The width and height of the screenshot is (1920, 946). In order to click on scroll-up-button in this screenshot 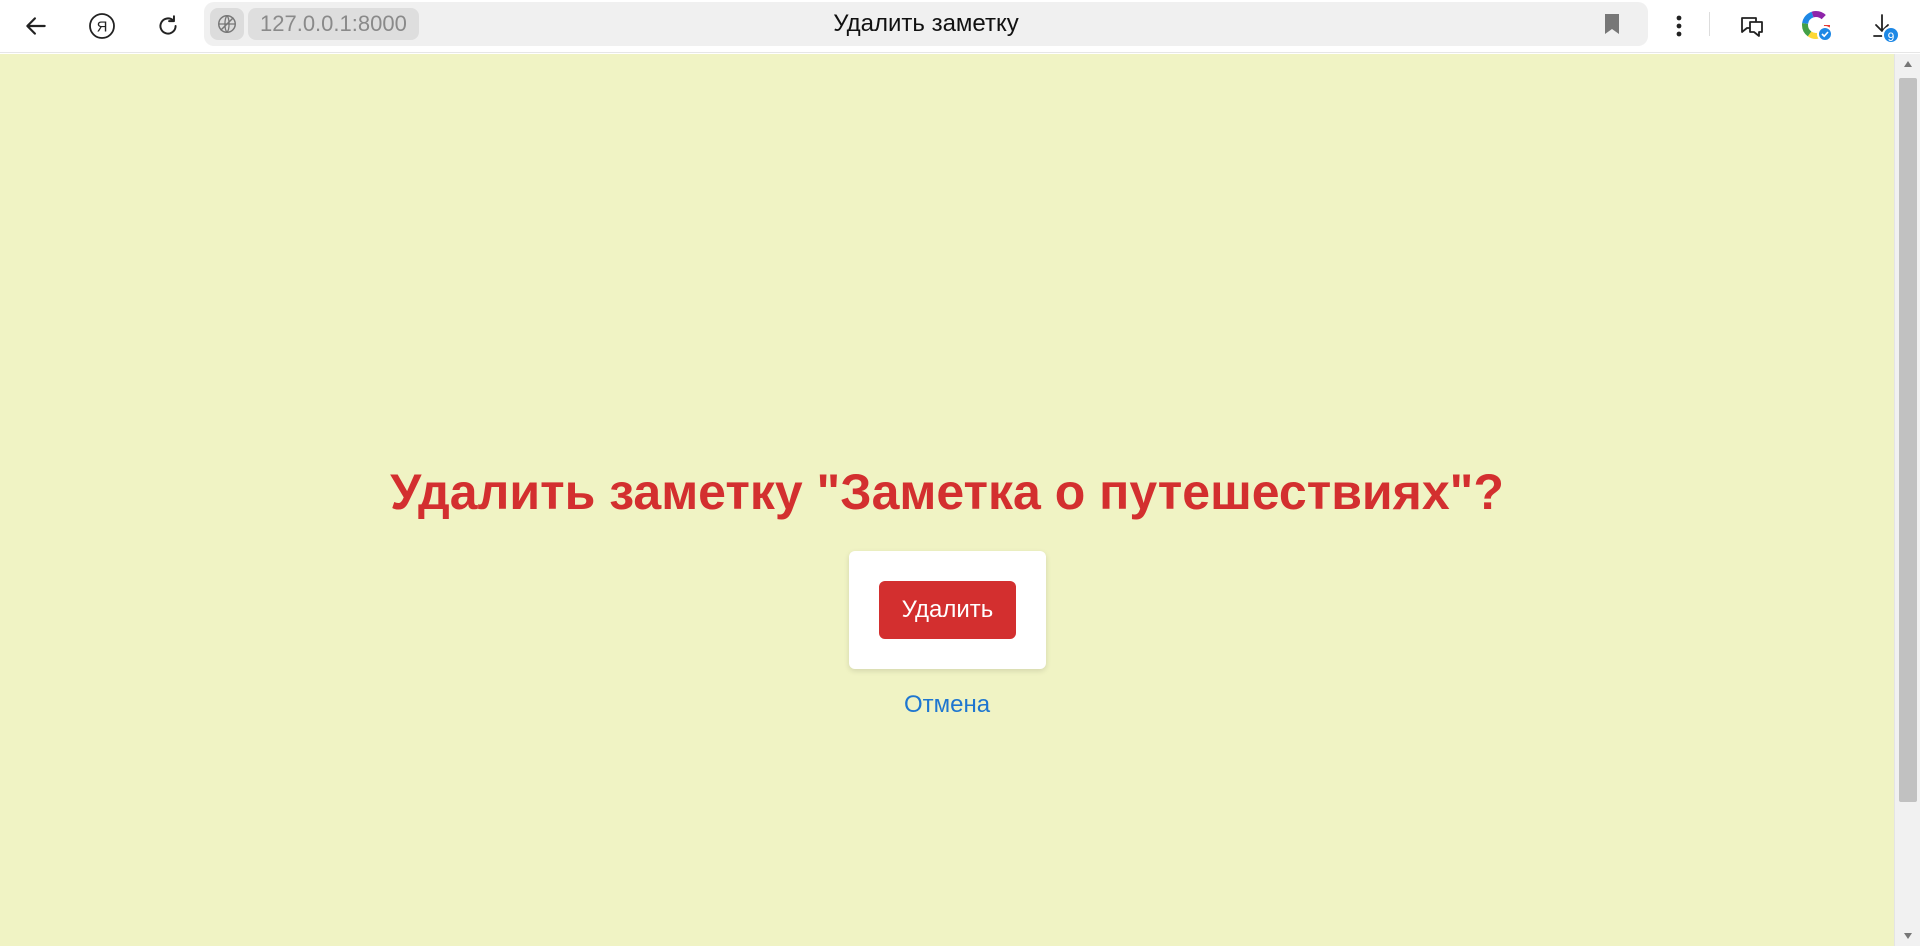, I will do `click(1907, 64)`.